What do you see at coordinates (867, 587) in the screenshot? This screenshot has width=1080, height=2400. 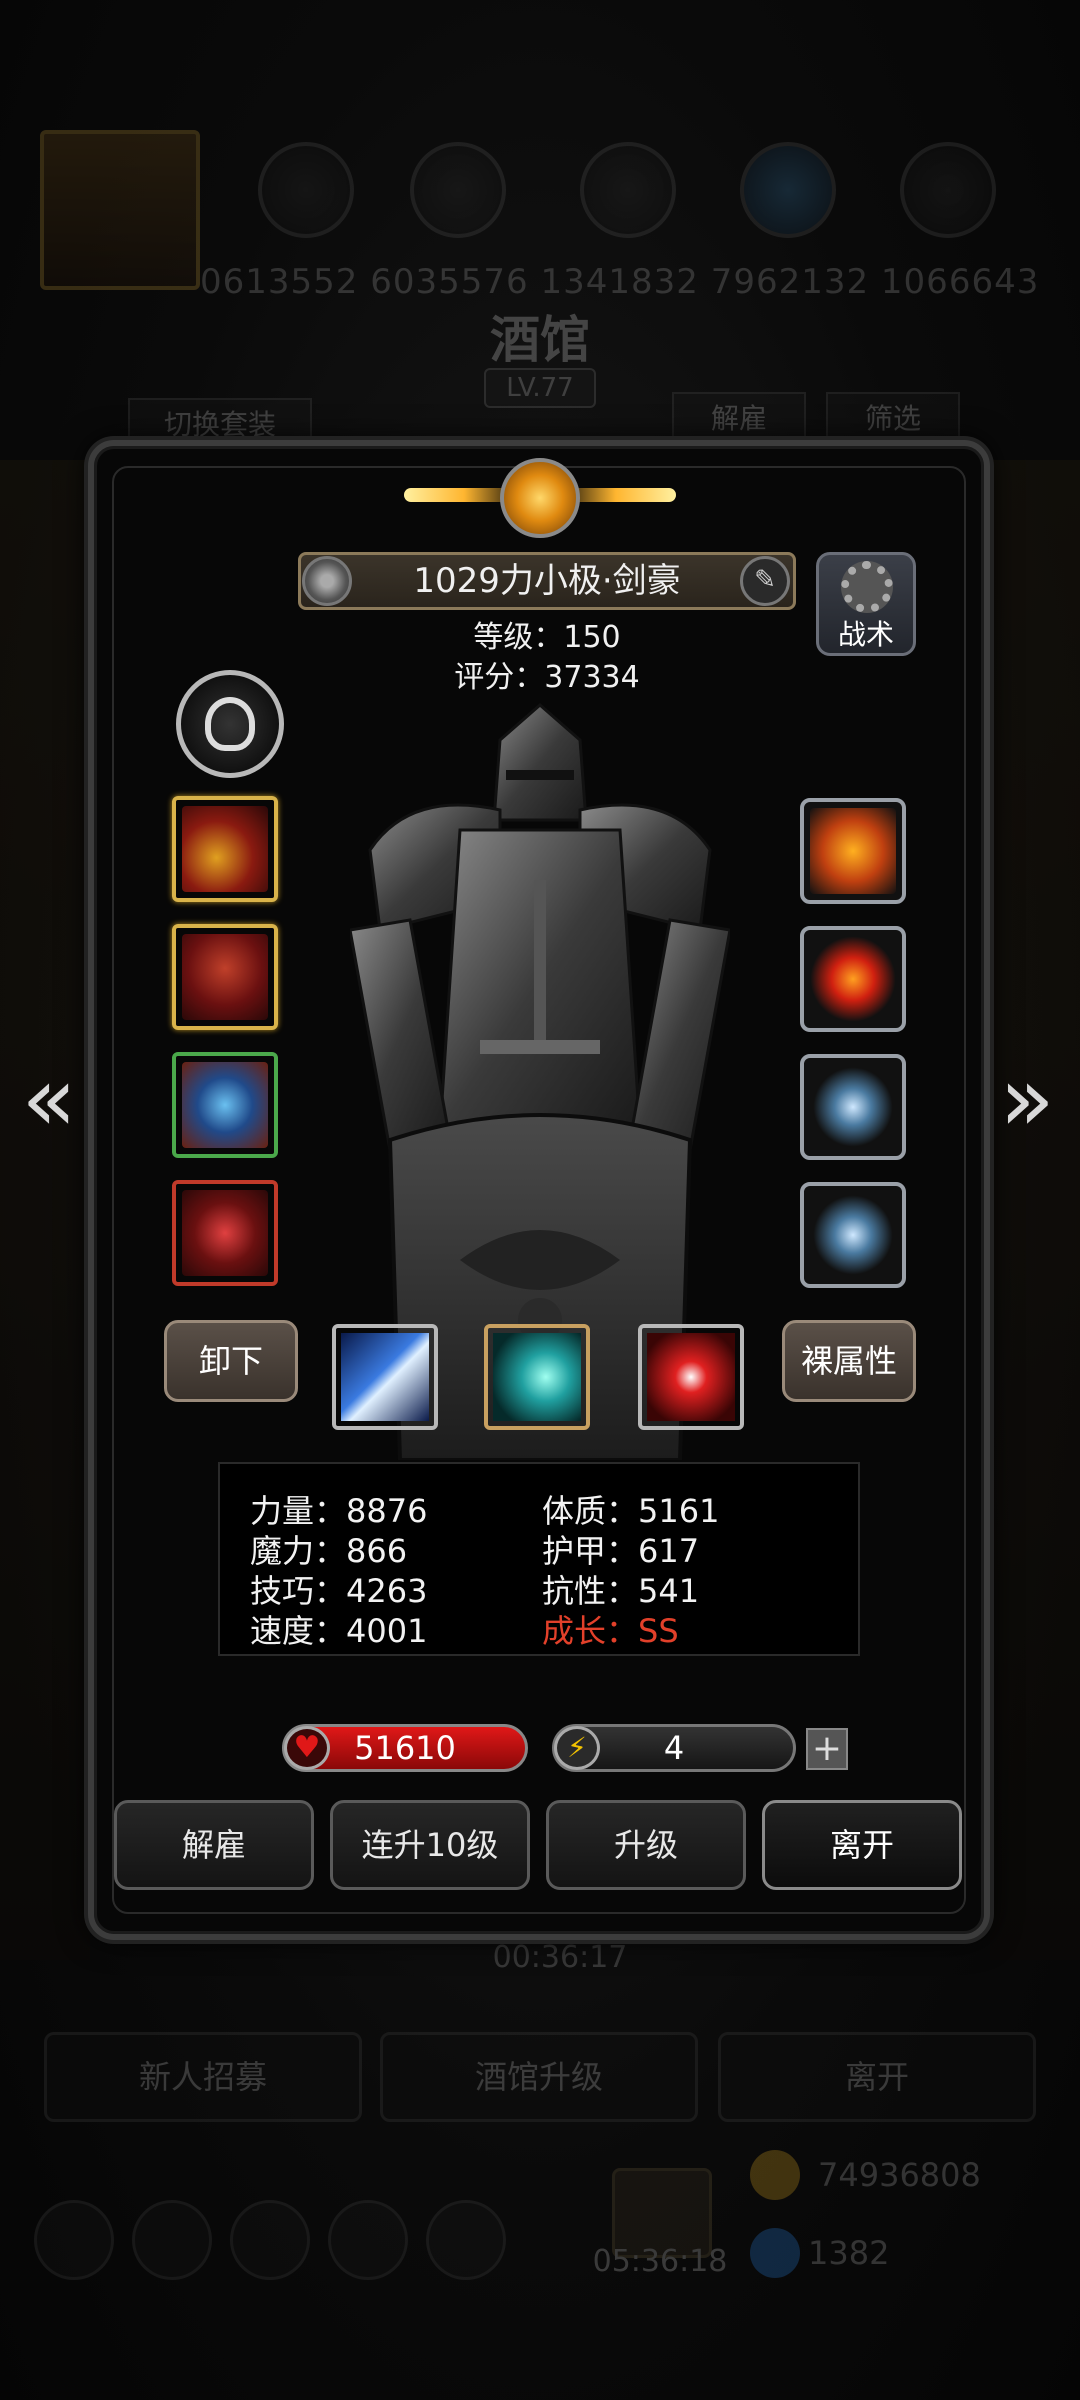 I see `gear-icon` at bounding box center [867, 587].